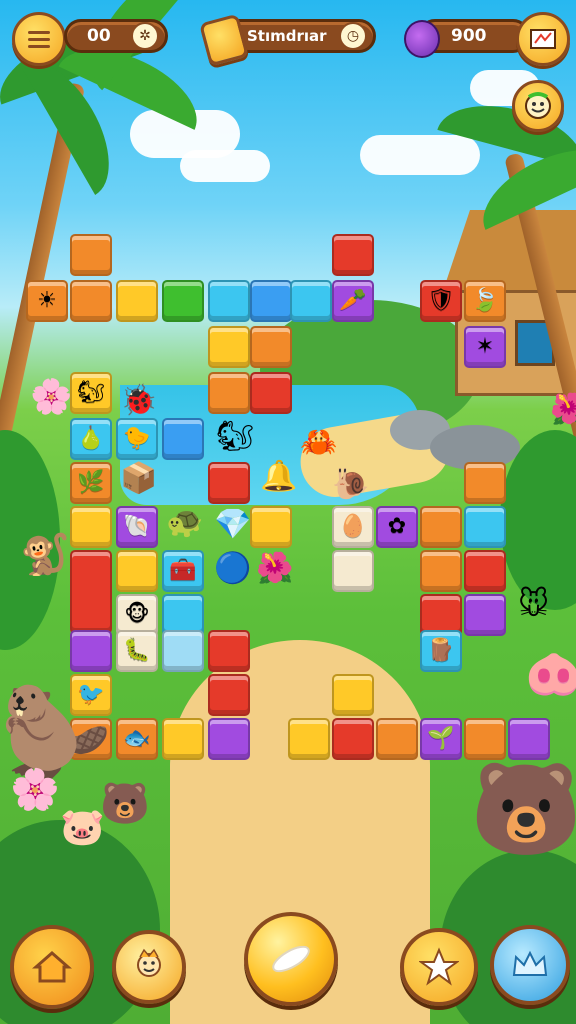  I want to click on bush-icon: 🌿, so click(91, 482).